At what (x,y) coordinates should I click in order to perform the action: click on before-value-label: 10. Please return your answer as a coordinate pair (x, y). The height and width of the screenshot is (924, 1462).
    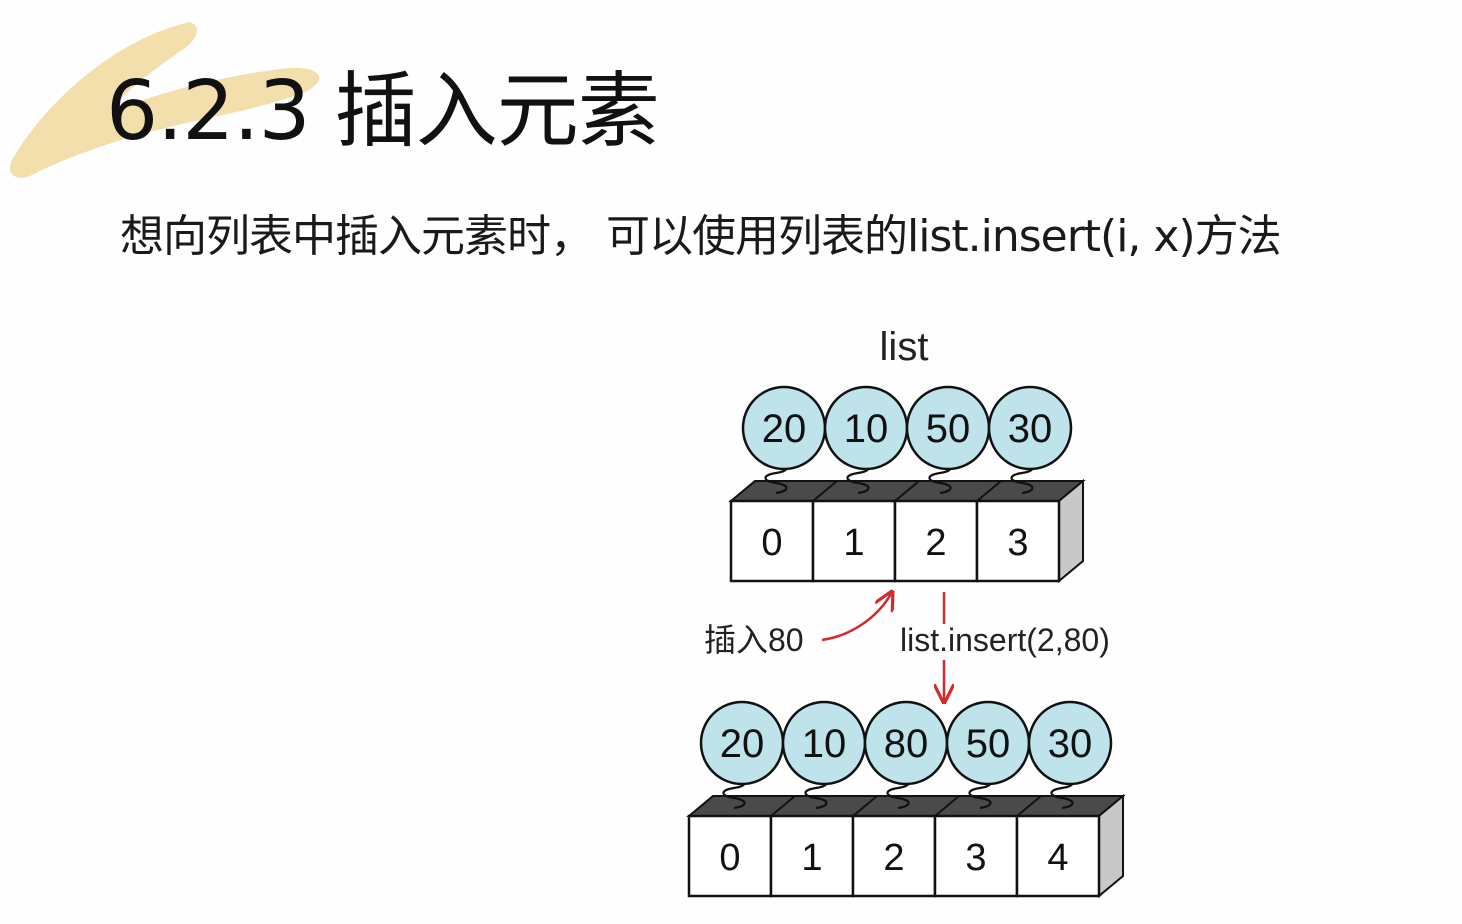
    Looking at the image, I should click on (866, 429).